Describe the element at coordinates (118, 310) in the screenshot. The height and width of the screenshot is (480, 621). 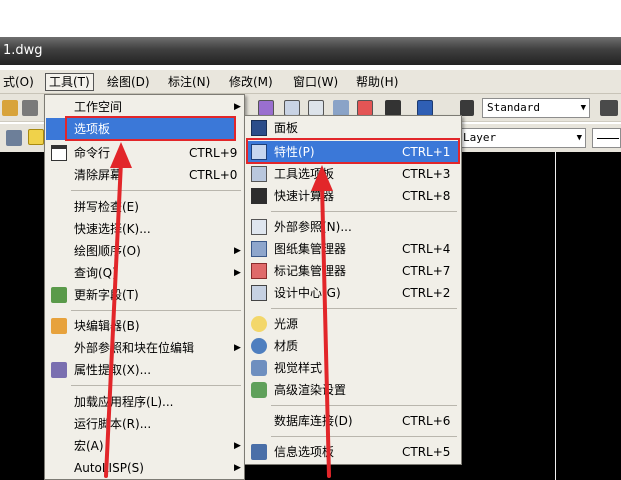
I see `annotation-arrow-palettes` at that location.